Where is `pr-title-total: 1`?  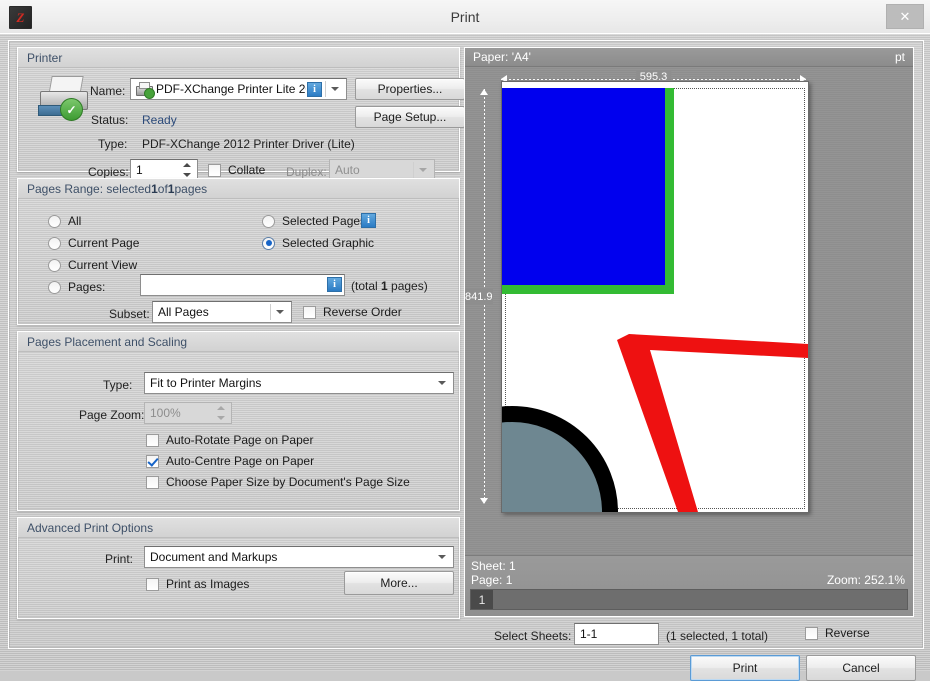
pr-title-total: 1 is located at coordinates (171, 188).